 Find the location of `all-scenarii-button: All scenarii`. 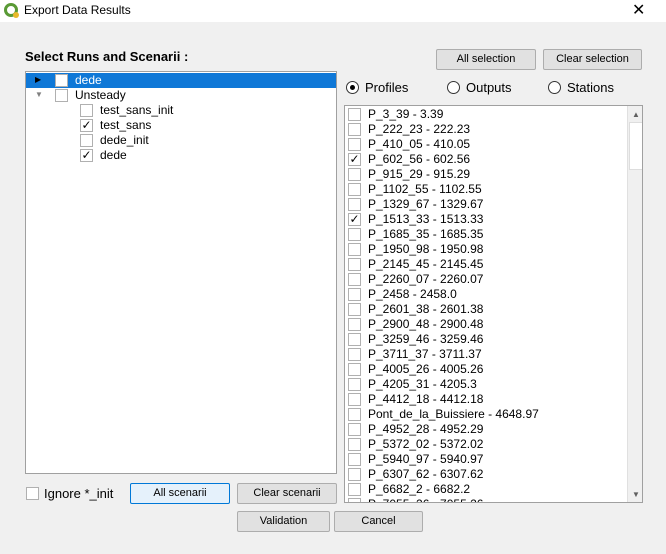

all-scenarii-button: All scenarii is located at coordinates (180, 493).